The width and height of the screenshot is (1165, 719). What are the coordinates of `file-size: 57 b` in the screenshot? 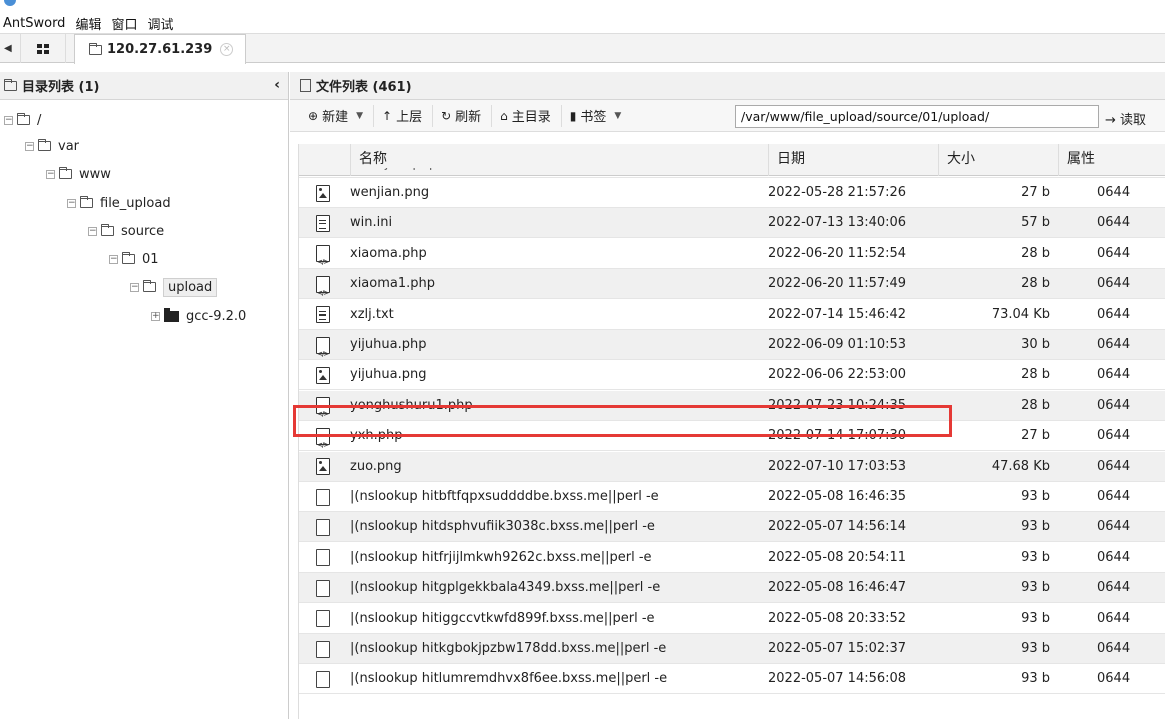 It's located at (1035, 223).